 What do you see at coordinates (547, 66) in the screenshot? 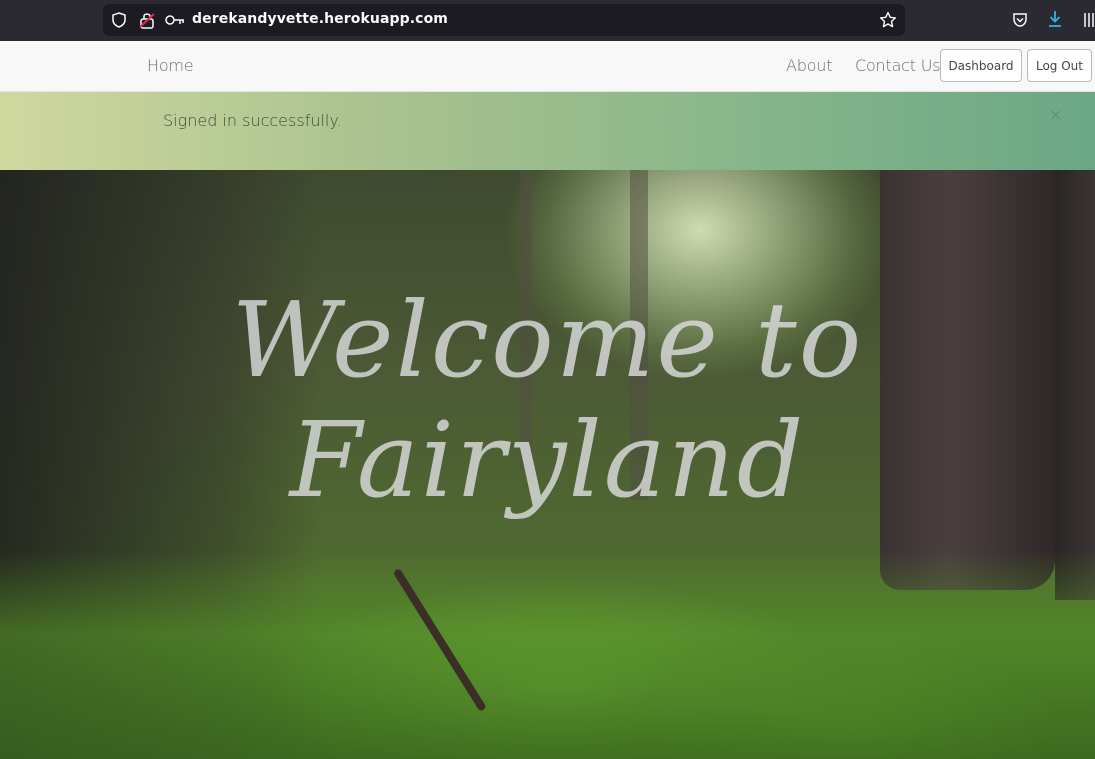
I see `site-navbar: Home About Contact Us Dashboard Log Out` at bounding box center [547, 66].